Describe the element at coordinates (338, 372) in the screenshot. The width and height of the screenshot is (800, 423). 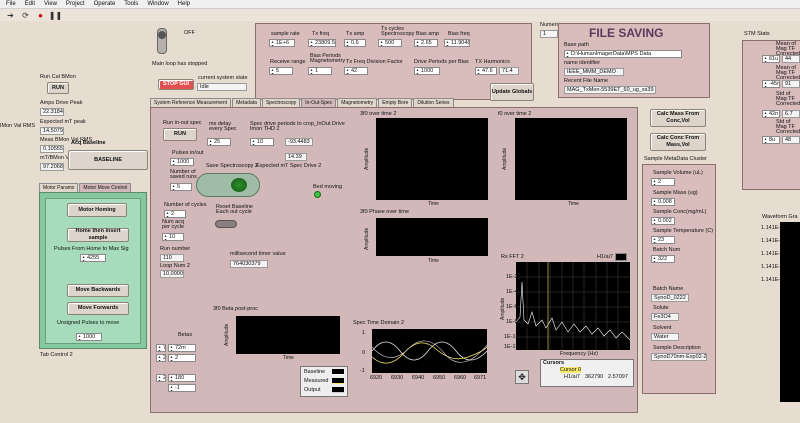
I see `legend-swatch-baseline` at that location.